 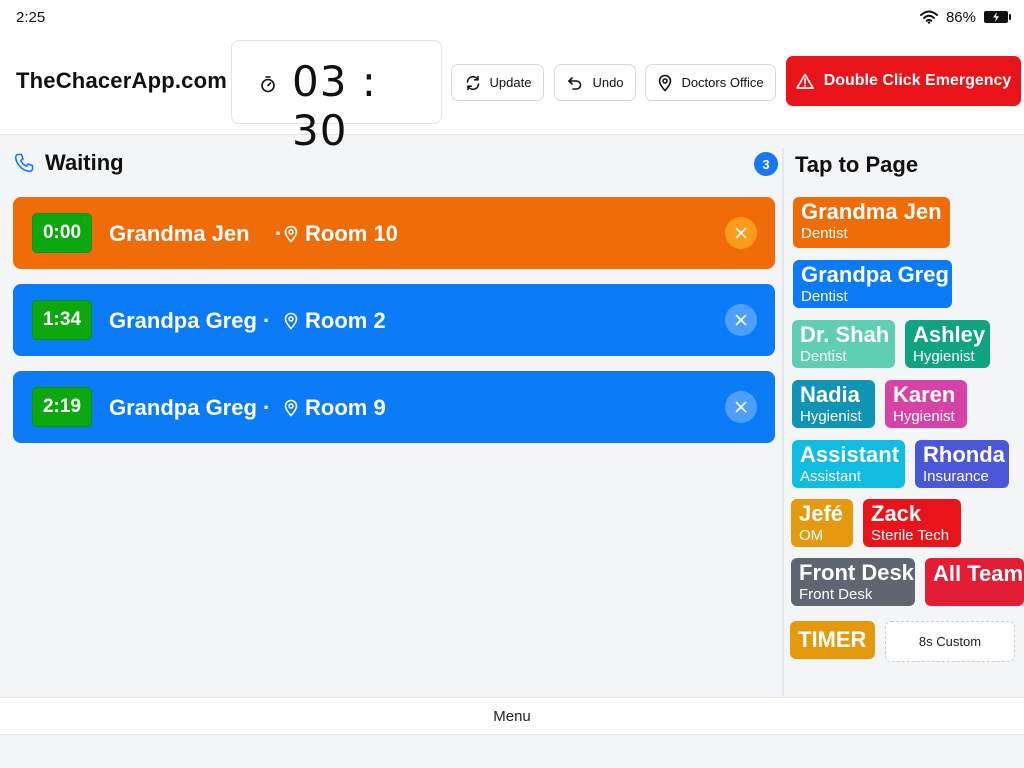 What do you see at coordinates (31, 17) in the screenshot?
I see `status-time: 2:25` at bounding box center [31, 17].